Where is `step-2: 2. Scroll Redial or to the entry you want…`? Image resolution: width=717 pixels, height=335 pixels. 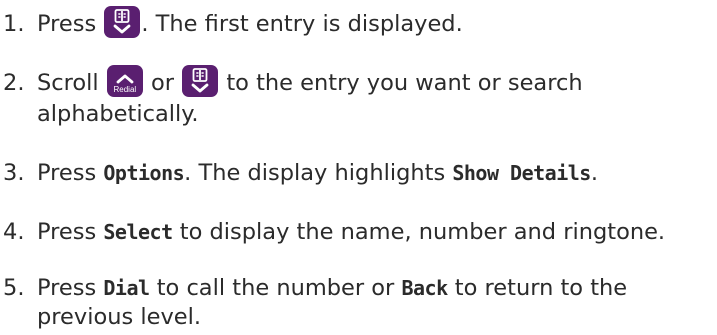 step-2: 2. Scroll Redial or to the entry you want… is located at coordinates (358, 82).